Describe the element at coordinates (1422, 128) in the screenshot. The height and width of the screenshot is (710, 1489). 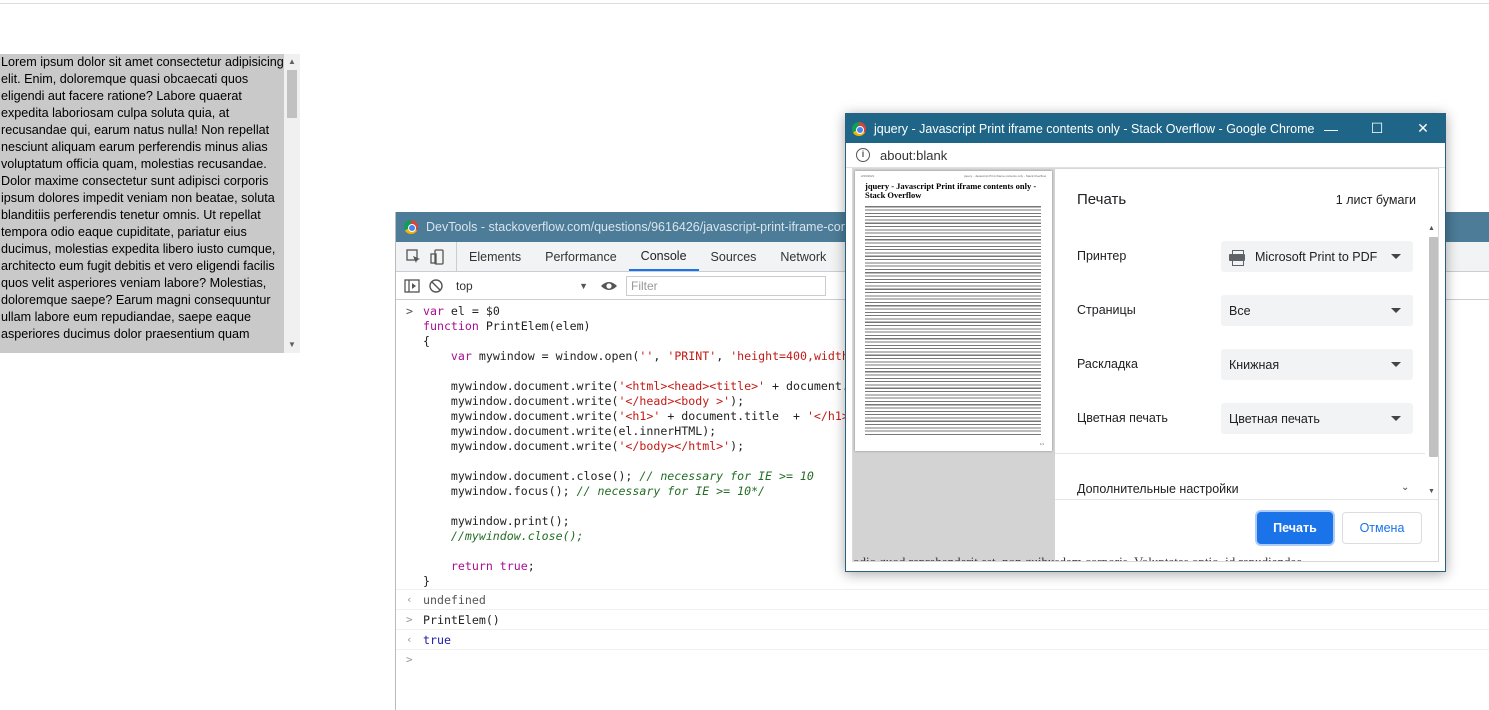
I see `close-icon: ✕` at that location.